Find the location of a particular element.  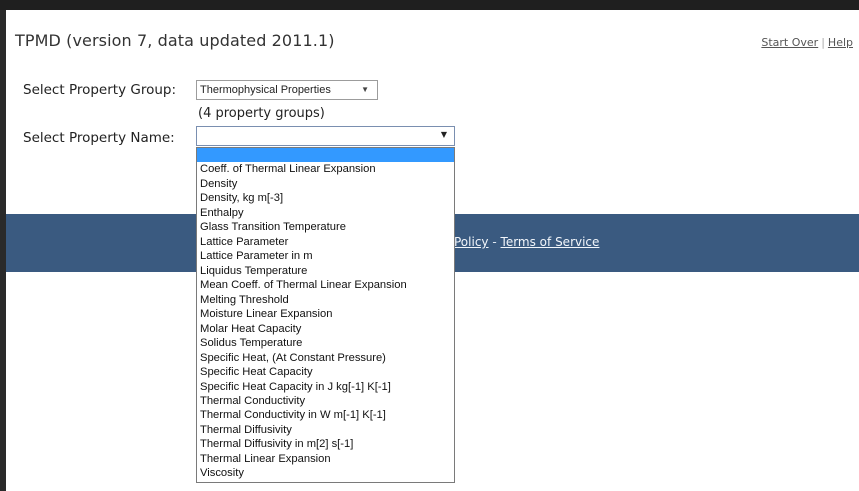

window-top-border is located at coordinates (429, 5).